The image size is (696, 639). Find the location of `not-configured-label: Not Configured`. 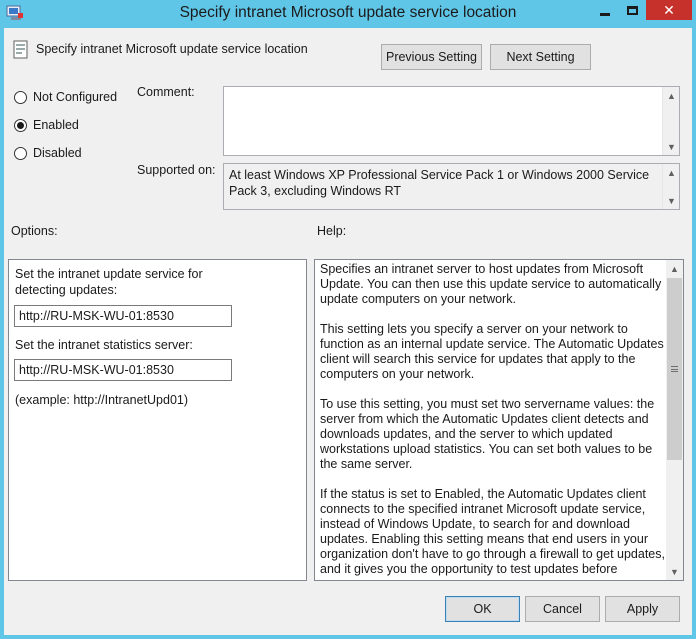

not-configured-label: Not Configured is located at coordinates (75, 97).